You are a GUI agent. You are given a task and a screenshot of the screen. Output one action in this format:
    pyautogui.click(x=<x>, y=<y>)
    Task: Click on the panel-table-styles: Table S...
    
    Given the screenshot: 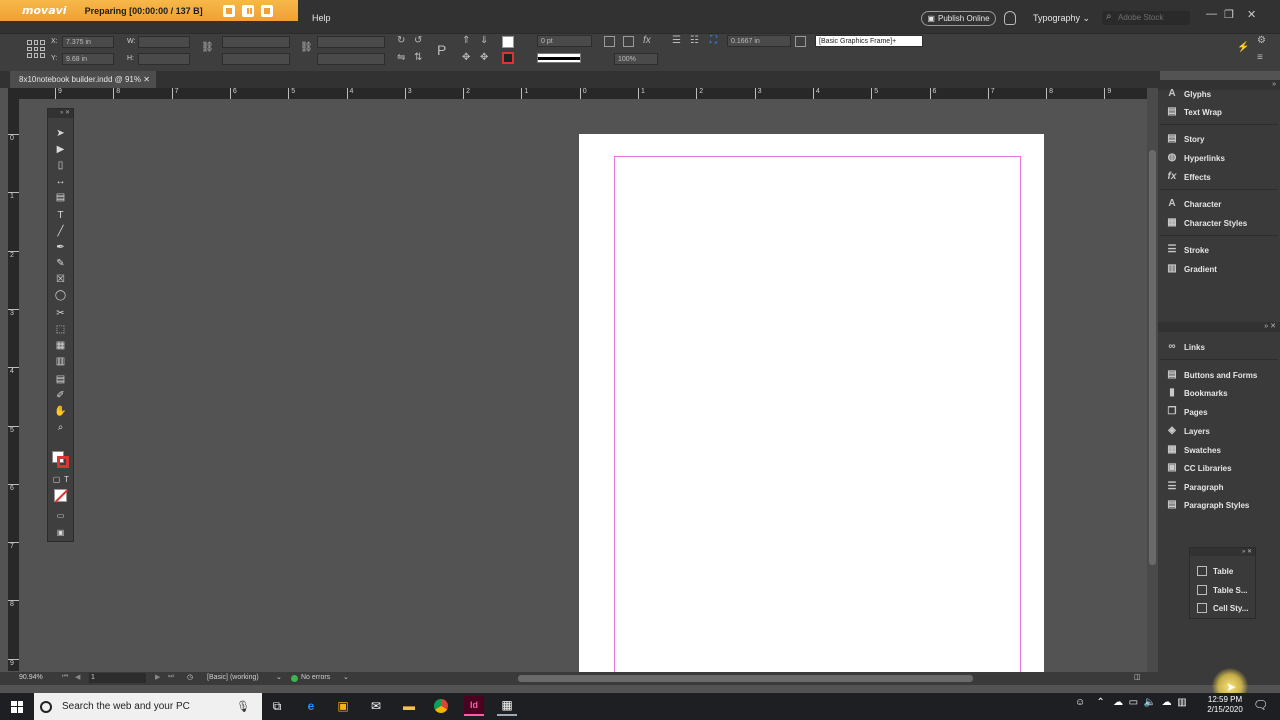 What is the action you would take?
    pyautogui.click(x=1226, y=590)
    